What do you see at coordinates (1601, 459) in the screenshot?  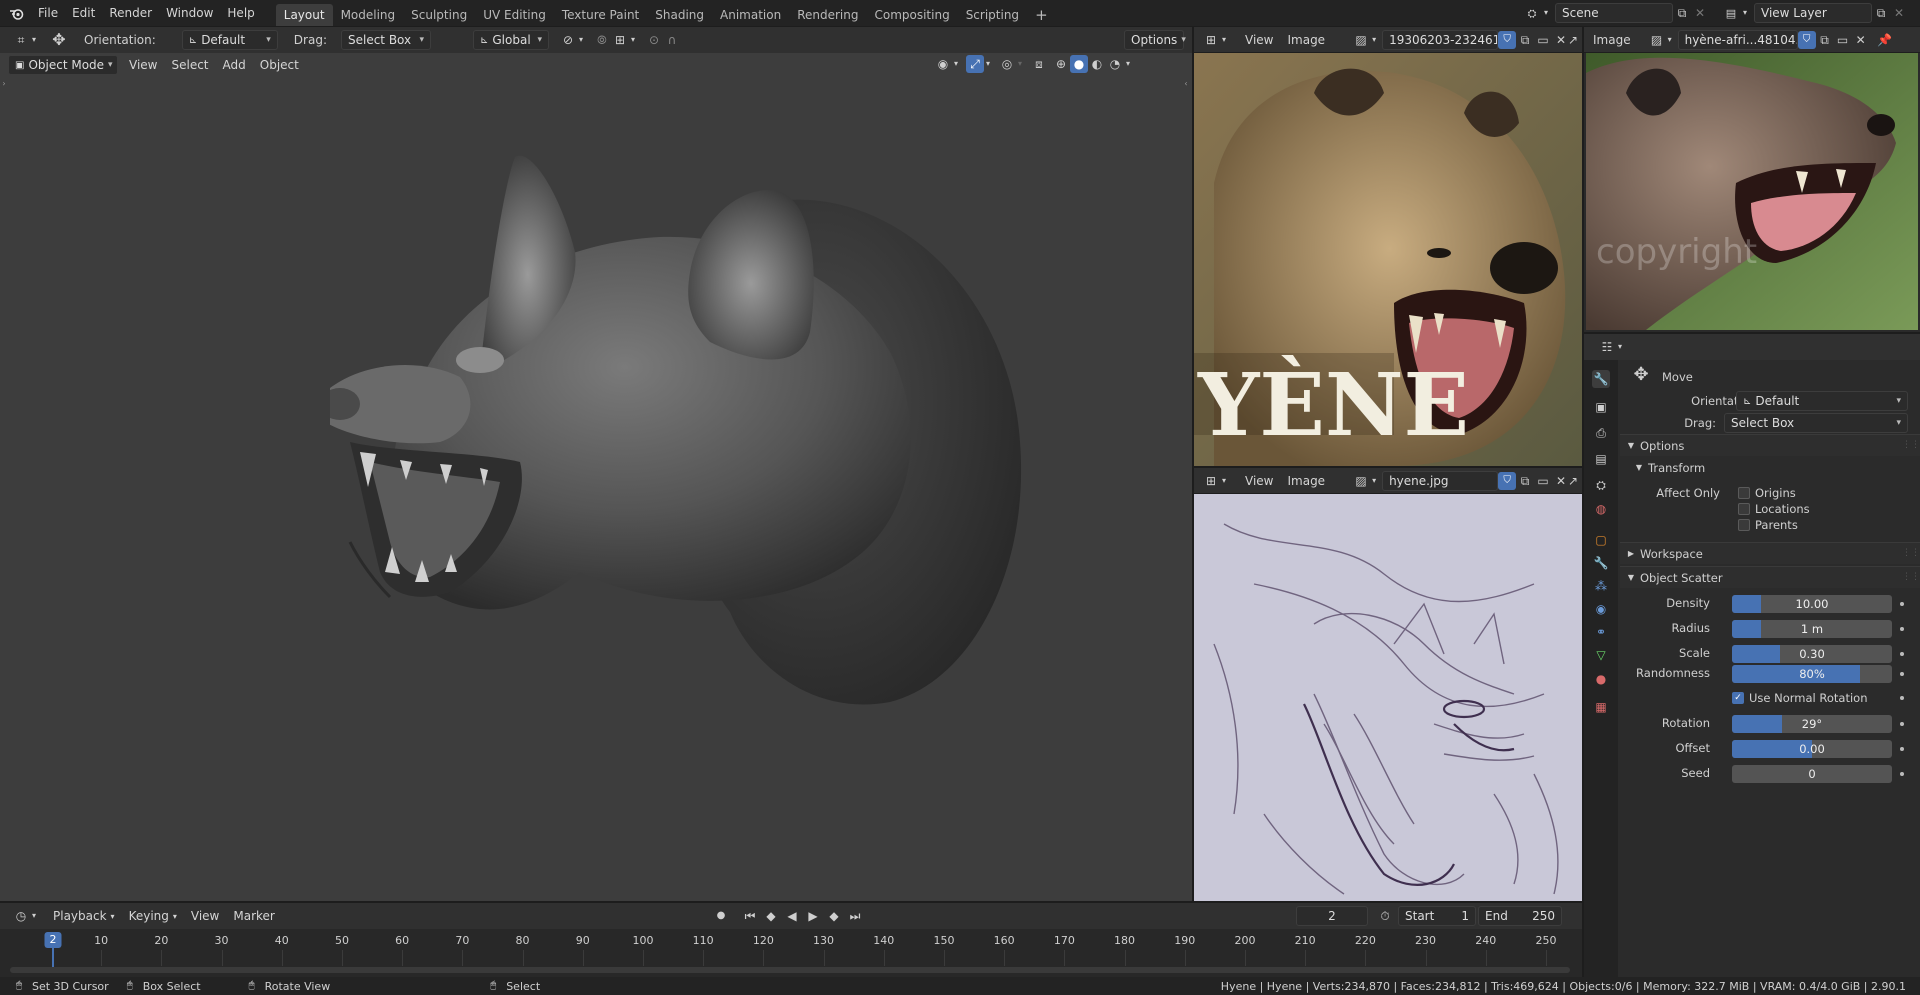 I see `view-layer-tab-icon: ▤` at bounding box center [1601, 459].